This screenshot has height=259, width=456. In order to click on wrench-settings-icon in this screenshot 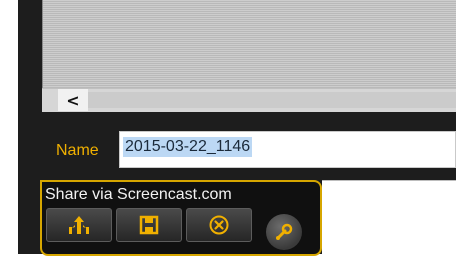, I will do `click(284, 231)`.